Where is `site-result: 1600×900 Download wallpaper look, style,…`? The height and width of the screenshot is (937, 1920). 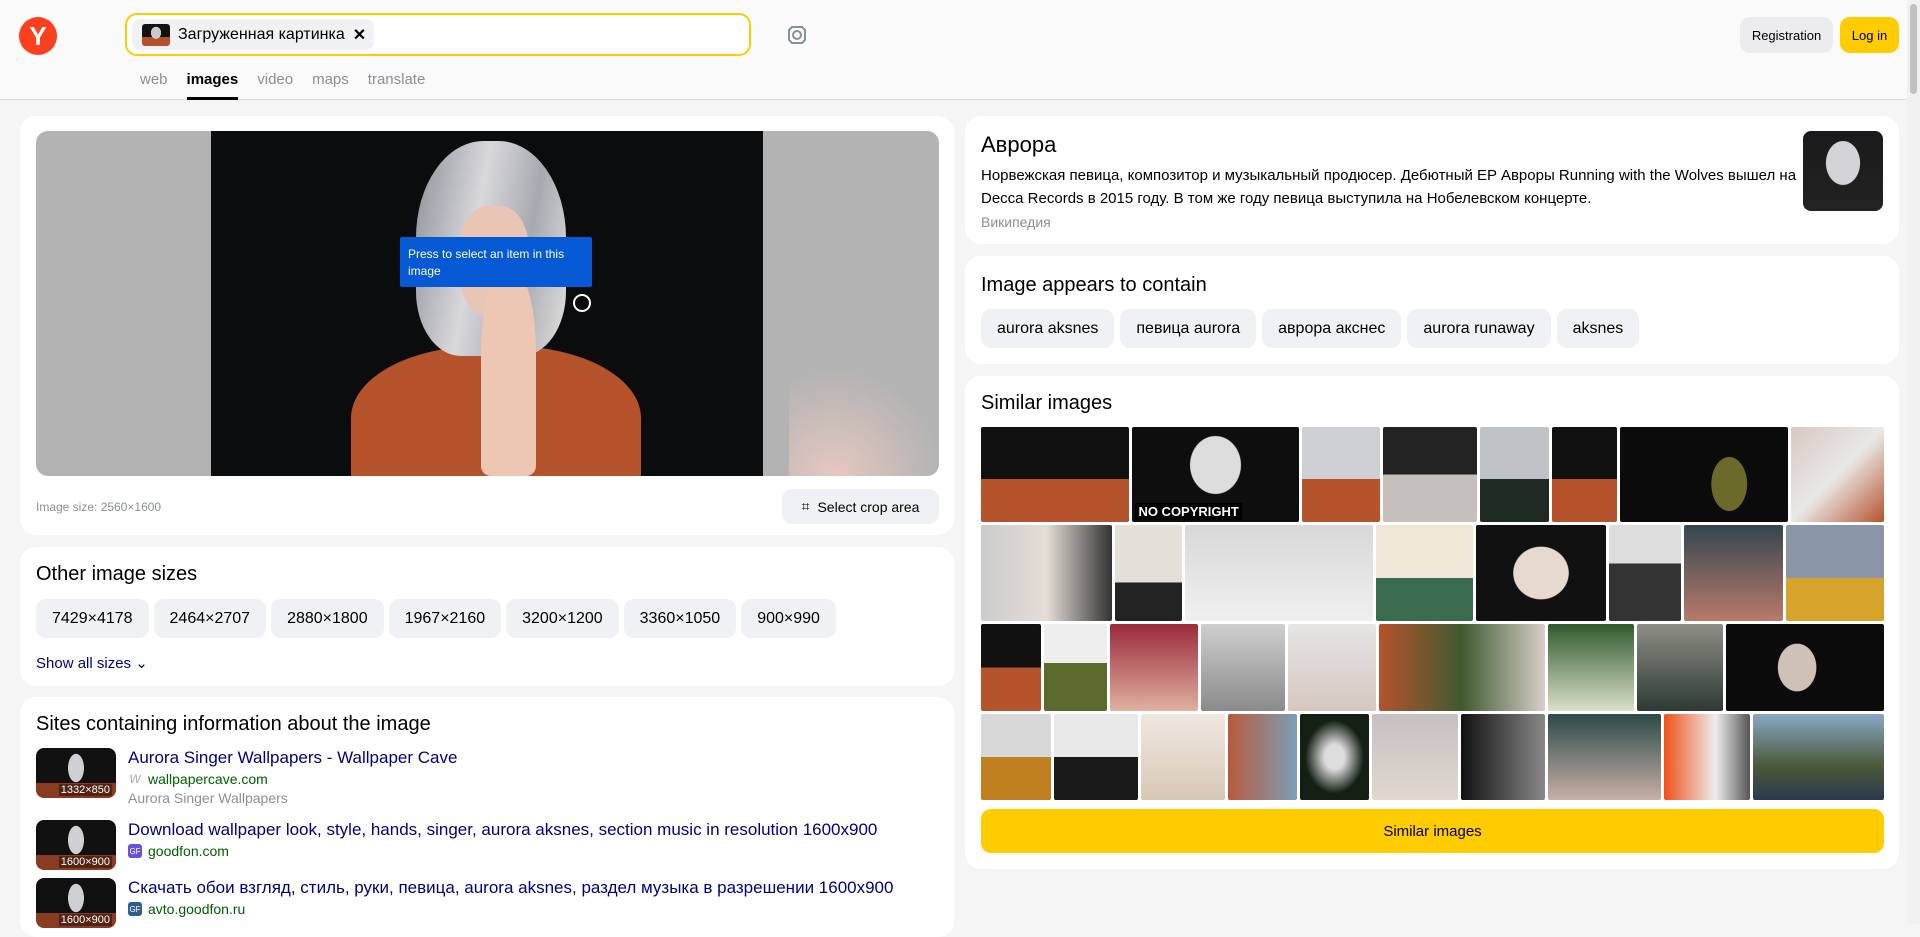
site-result: 1600×900 Download wallpaper look, style,… is located at coordinates (456, 845).